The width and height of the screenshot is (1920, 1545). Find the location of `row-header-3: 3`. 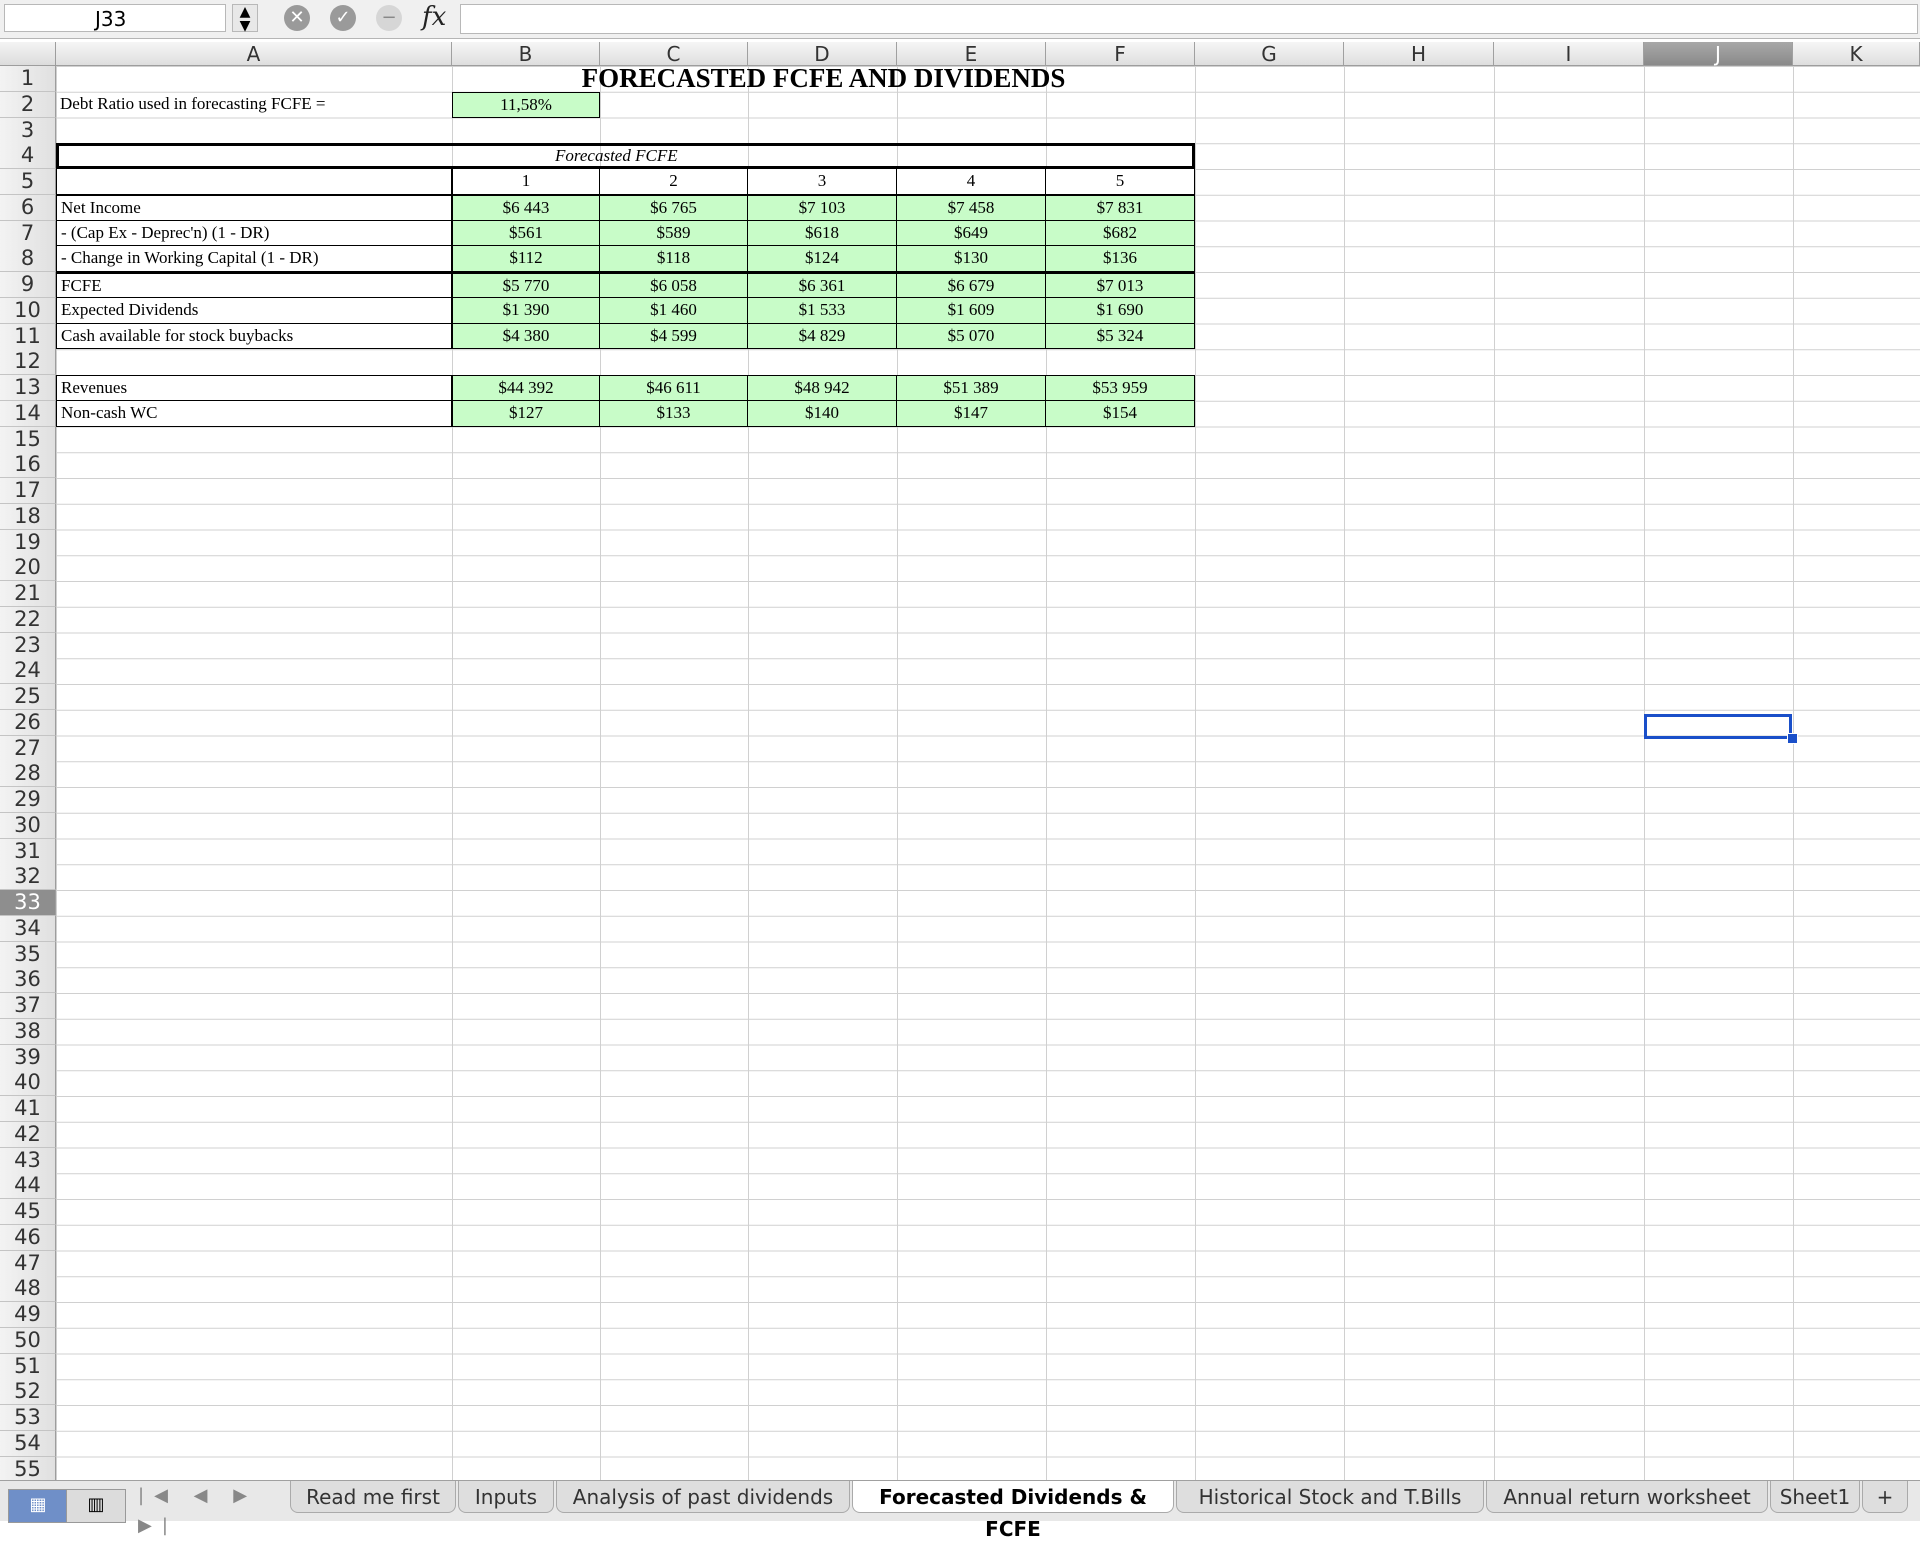

row-header-3: 3 is located at coordinates (28, 130).